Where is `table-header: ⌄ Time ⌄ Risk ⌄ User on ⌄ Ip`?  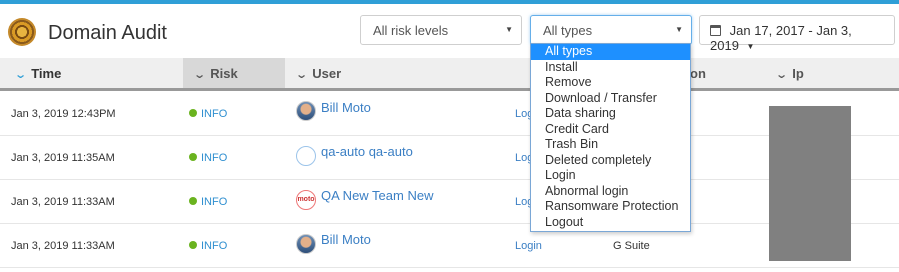 table-header: ⌄ Time ⌄ Risk ⌄ User on ⌄ Ip is located at coordinates (449, 74).